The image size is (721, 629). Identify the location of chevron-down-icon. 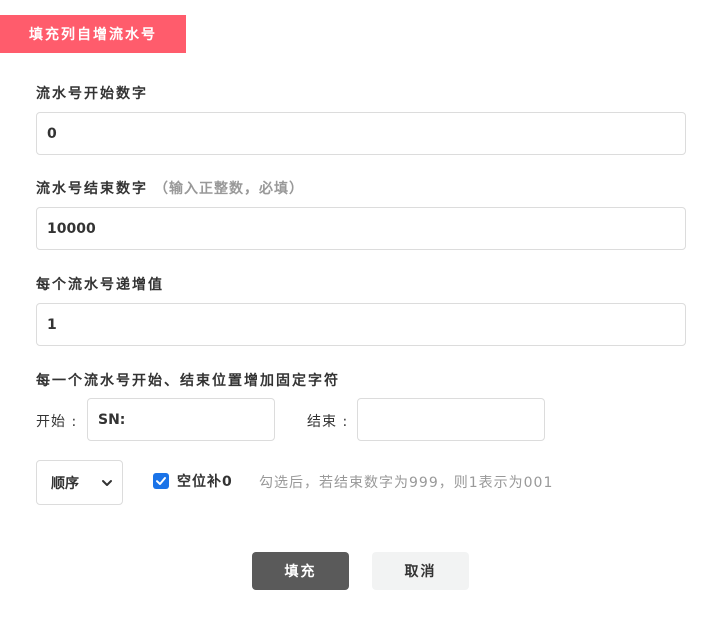
(107, 483).